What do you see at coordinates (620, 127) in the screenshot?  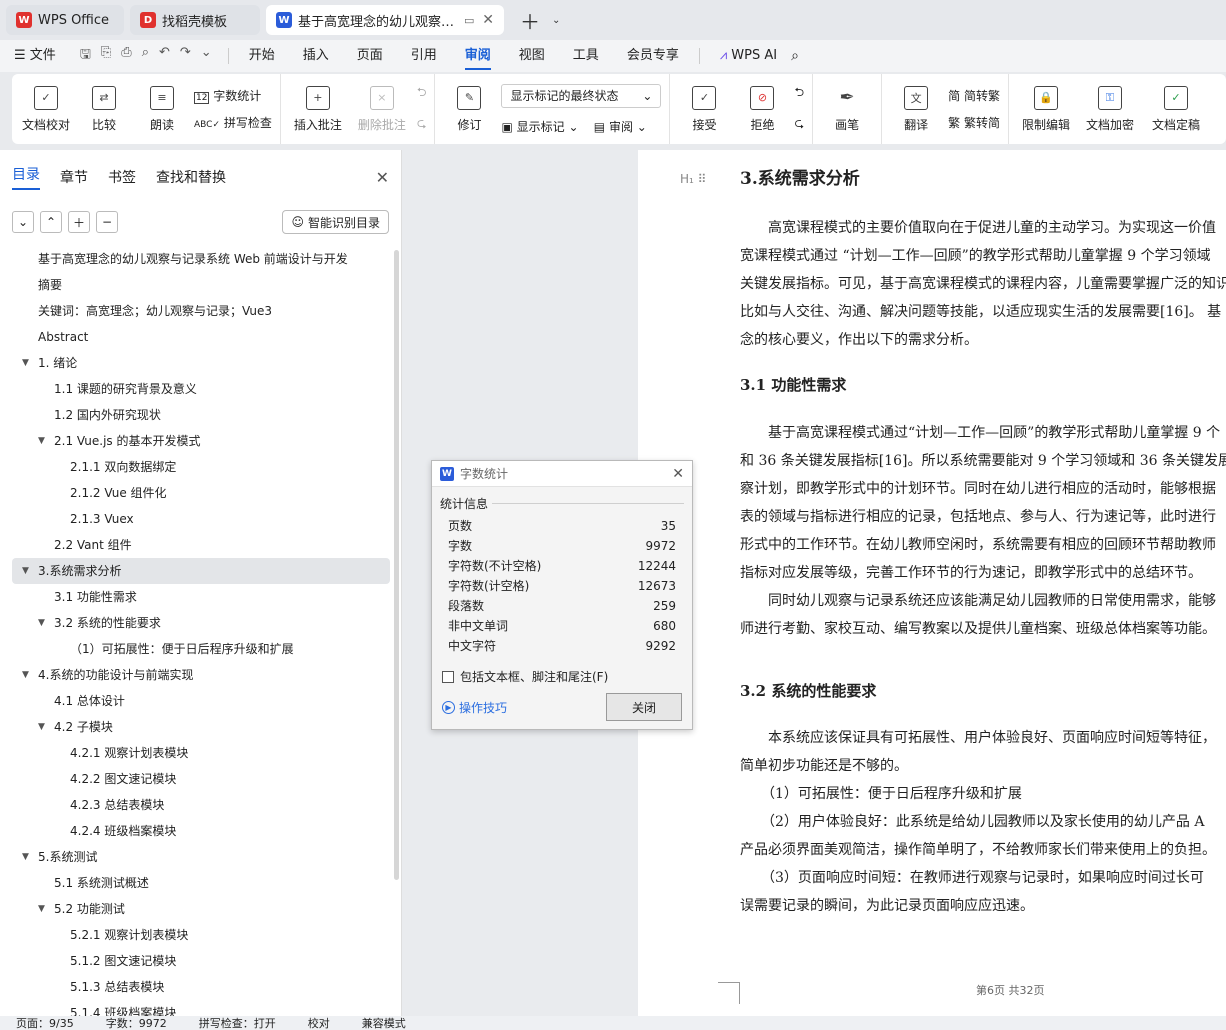 I see `review-pane-button: ▤ 审阅 ⌄` at bounding box center [620, 127].